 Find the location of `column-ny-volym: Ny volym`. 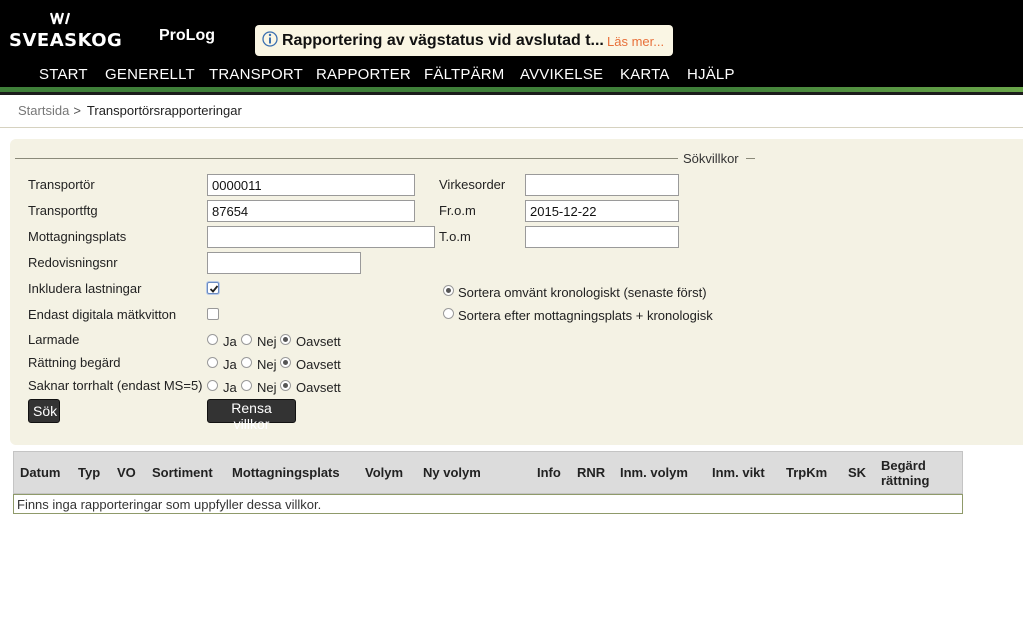

column-ny-volym: Ny volym is located at coordinates (452, 472).